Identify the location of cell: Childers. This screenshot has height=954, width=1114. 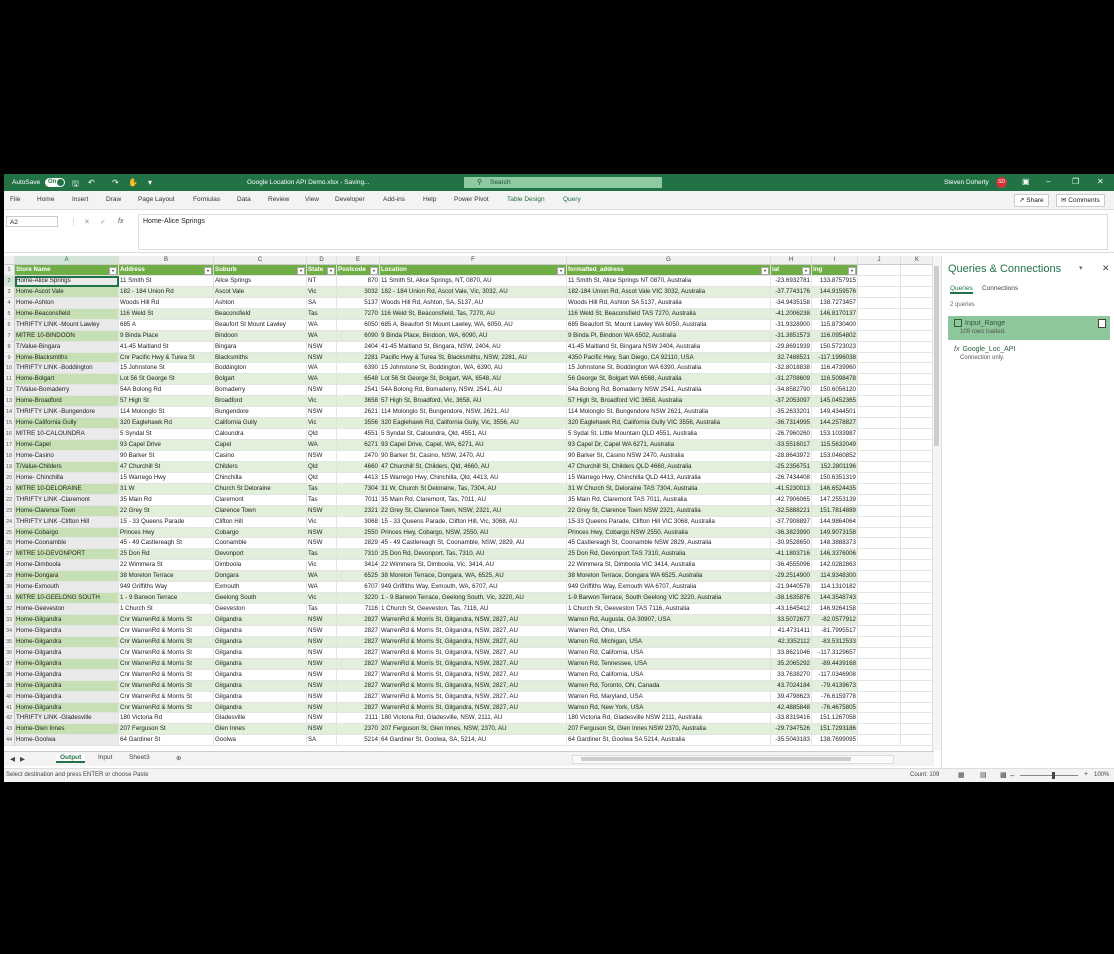
(260, 467).